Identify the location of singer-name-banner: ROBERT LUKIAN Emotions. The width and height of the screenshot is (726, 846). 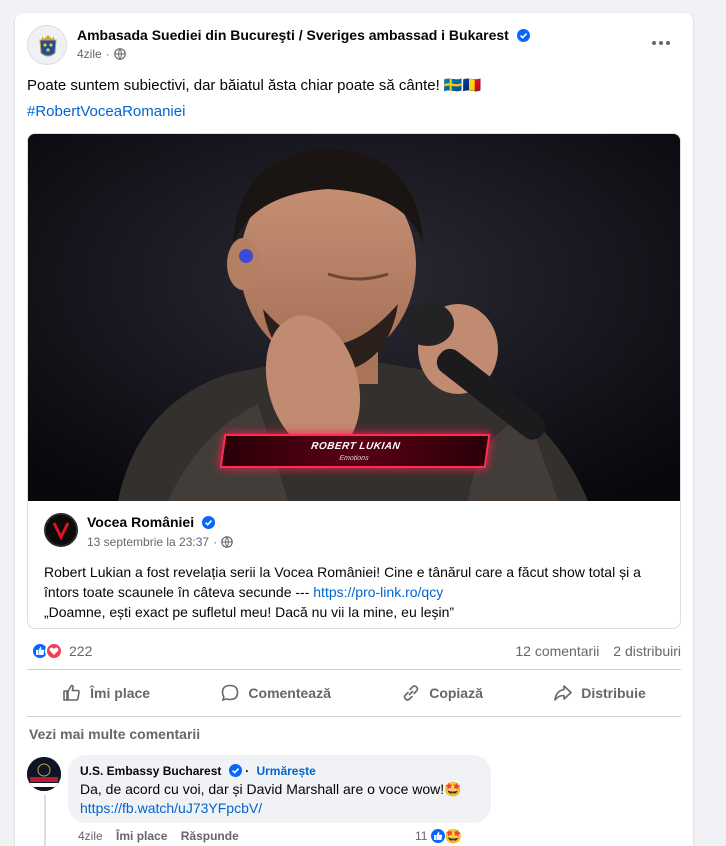
(355, 451).